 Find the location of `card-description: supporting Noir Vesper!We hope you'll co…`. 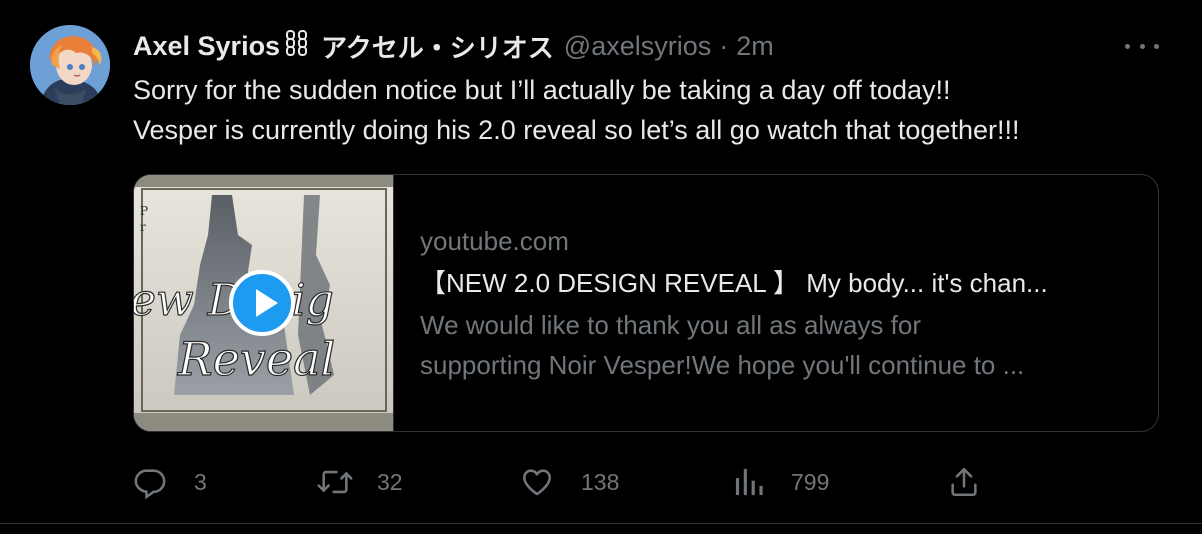

card-description: supporting Noir Vesper!We hope you'll co… is located at coordinates (722, 365).